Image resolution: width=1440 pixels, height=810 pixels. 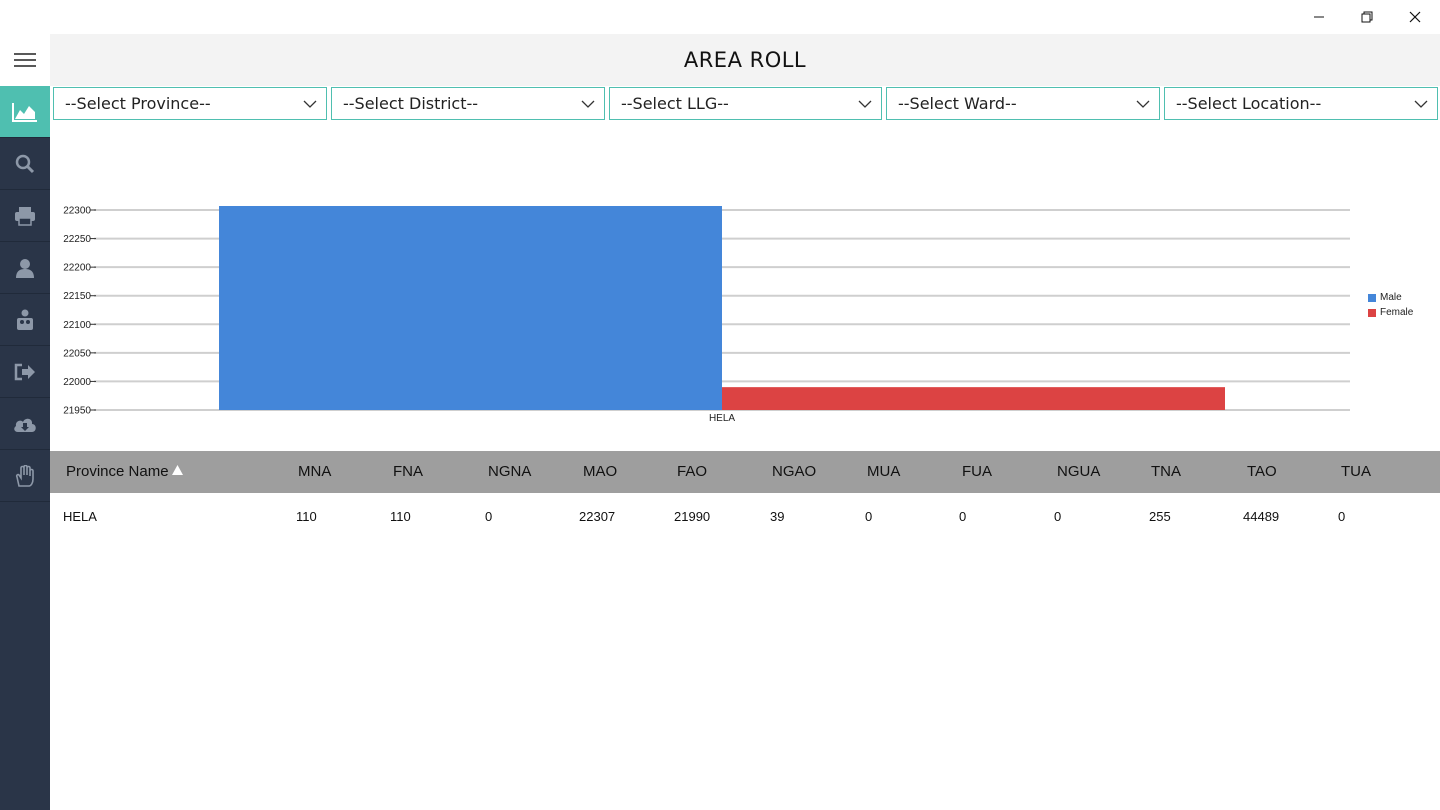 I want to click on close-icon, so click(x=1415, y=17).